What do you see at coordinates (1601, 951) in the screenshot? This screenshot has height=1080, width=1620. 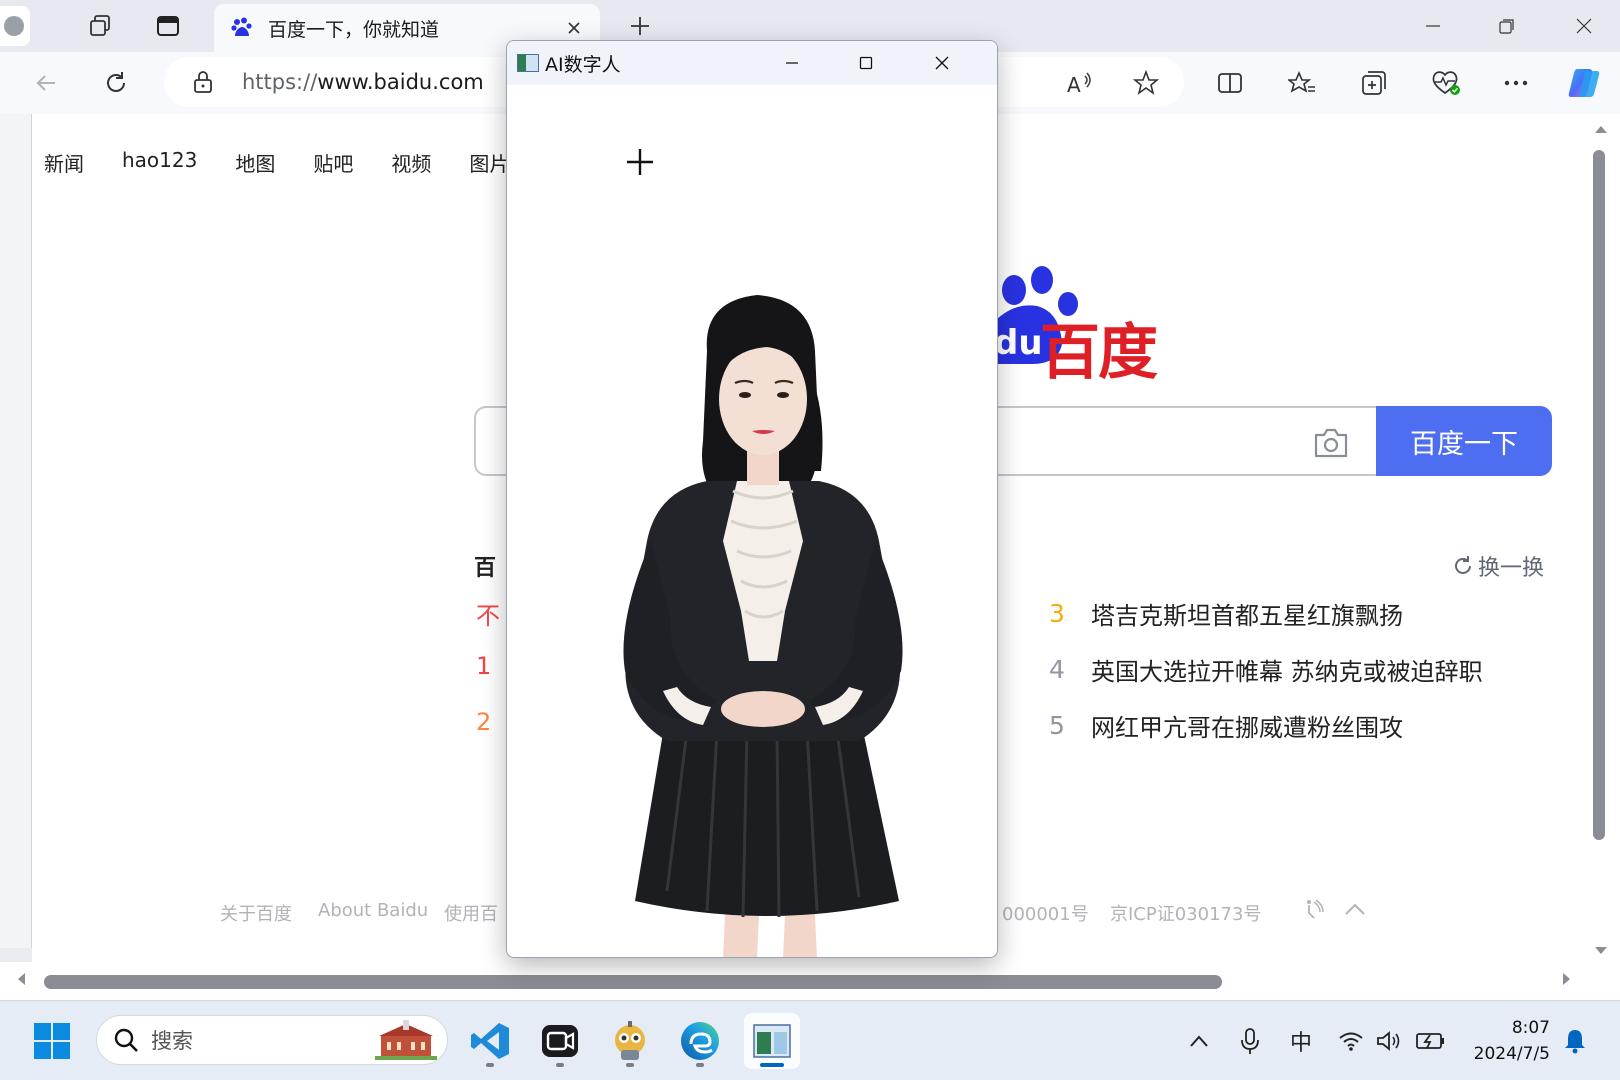 I see `scroll-down-icon` at bounding box center [1601, 951].